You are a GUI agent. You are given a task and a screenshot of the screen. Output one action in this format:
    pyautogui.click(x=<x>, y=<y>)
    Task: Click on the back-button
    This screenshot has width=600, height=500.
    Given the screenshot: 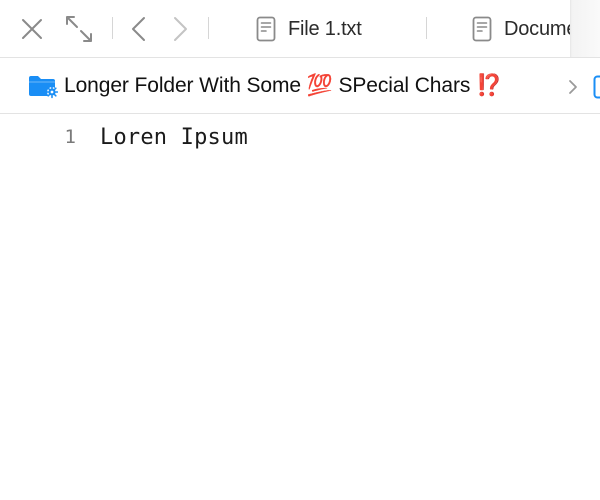 What is the action you would take?
    pyautogui.click(x=139, y=29)
    